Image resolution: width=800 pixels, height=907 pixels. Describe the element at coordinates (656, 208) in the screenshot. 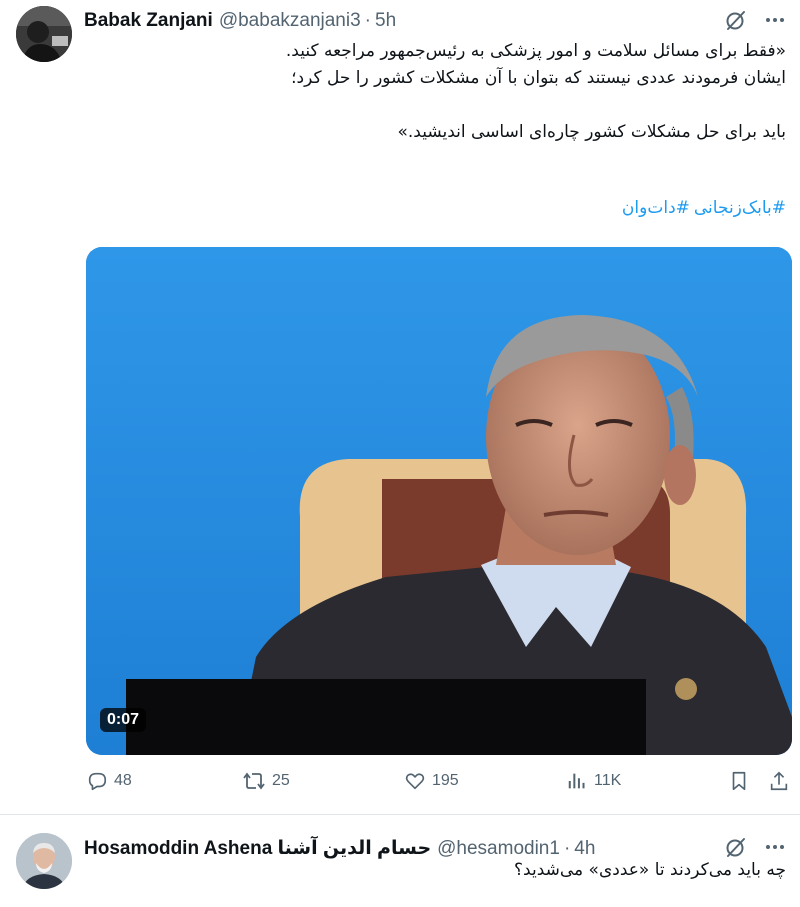

I see `hashtag-link: #دات‌وان` at that location.